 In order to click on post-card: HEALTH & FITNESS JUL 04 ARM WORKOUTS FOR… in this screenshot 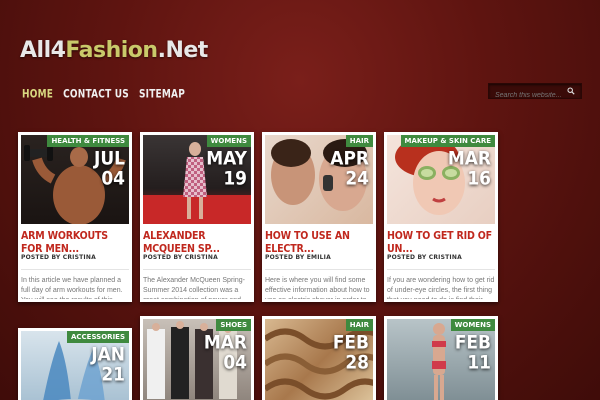, I will do `click(75, 217)`.